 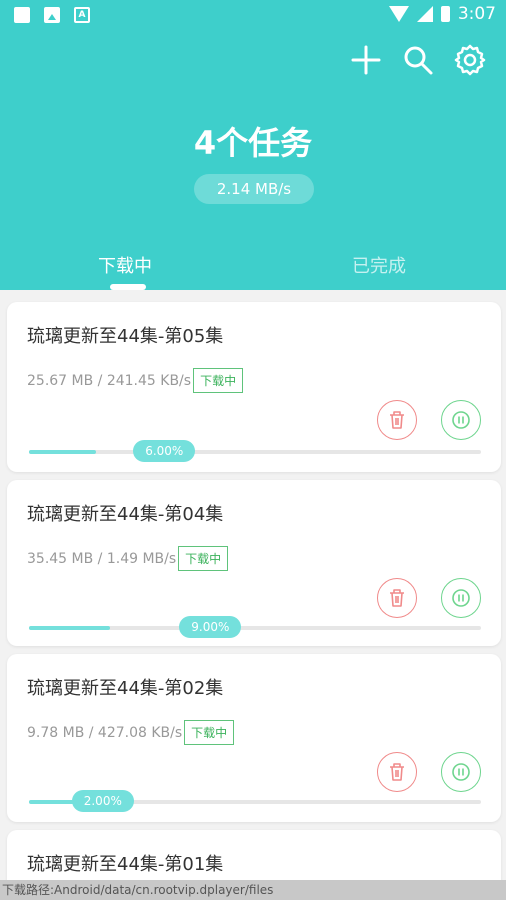 I want to click on signal-icon, so click(x=424, y=14).